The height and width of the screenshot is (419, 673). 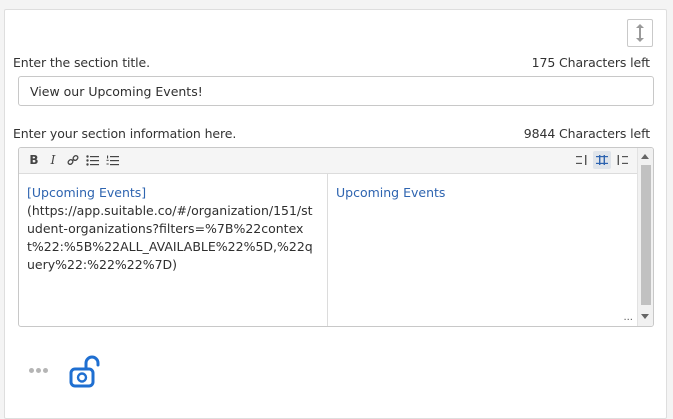 What do you see at coordinates (628, 320) in the screenshot?
I see `resize-grip-icon: ···` at bounding box center [628, 320].